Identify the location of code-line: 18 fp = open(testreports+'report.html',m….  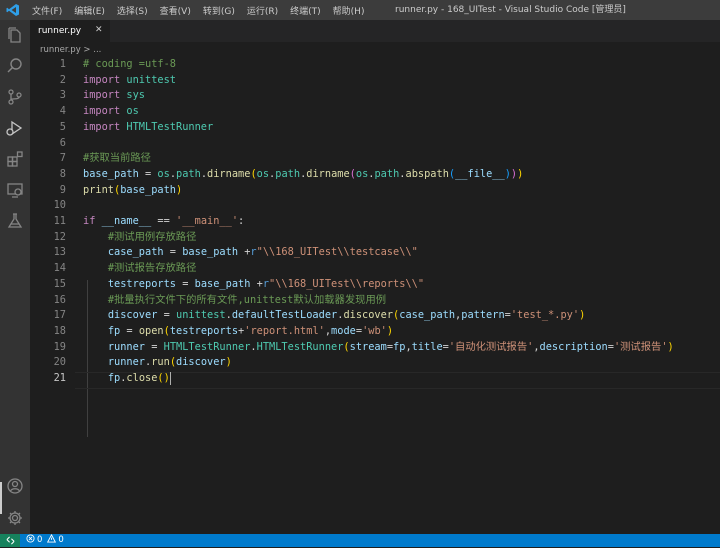
(223, 330).